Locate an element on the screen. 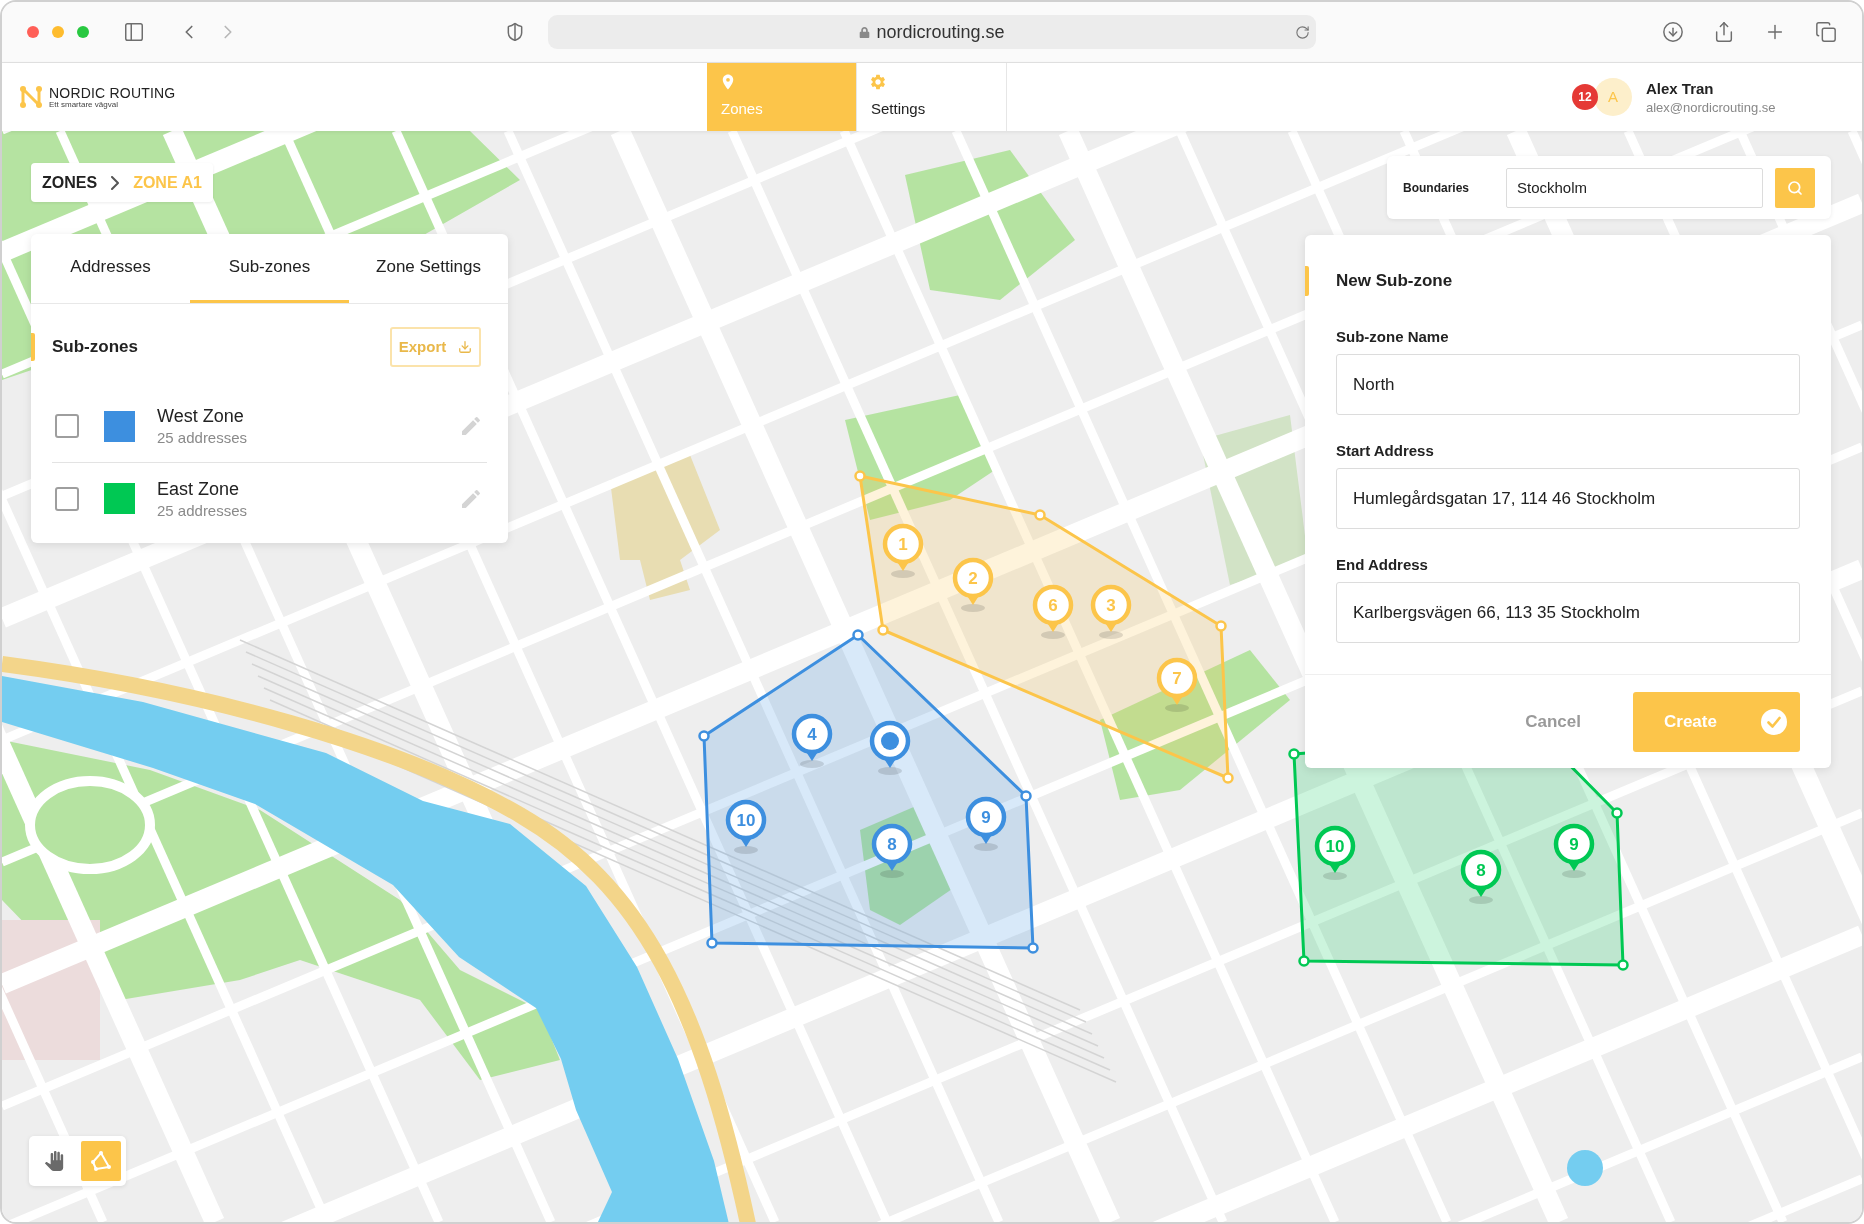 This screenshot has width=1864, height=1224. brand-tagline: Ett smartare vägval is located at coordinates (84, 104).